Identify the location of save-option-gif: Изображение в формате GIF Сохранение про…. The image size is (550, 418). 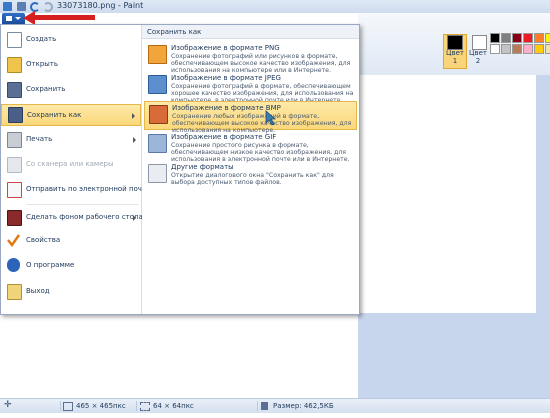
(250, 147).